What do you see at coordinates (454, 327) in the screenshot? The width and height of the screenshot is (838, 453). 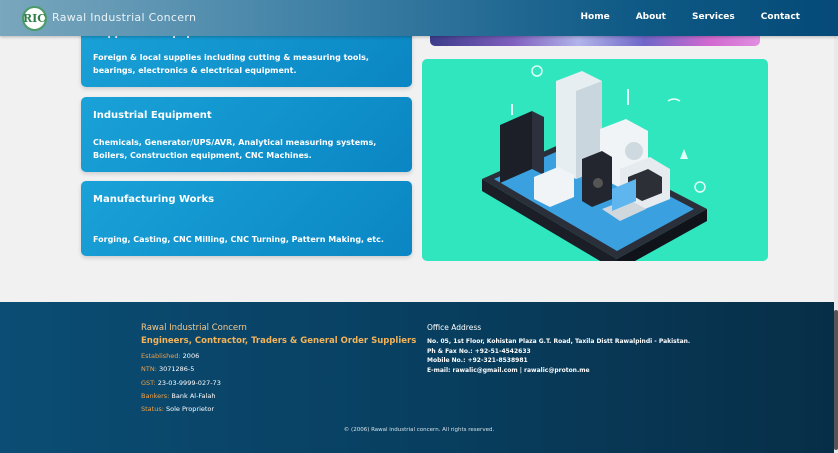 I see `office-address-title: Office Address` at bounding box center [454, 327].